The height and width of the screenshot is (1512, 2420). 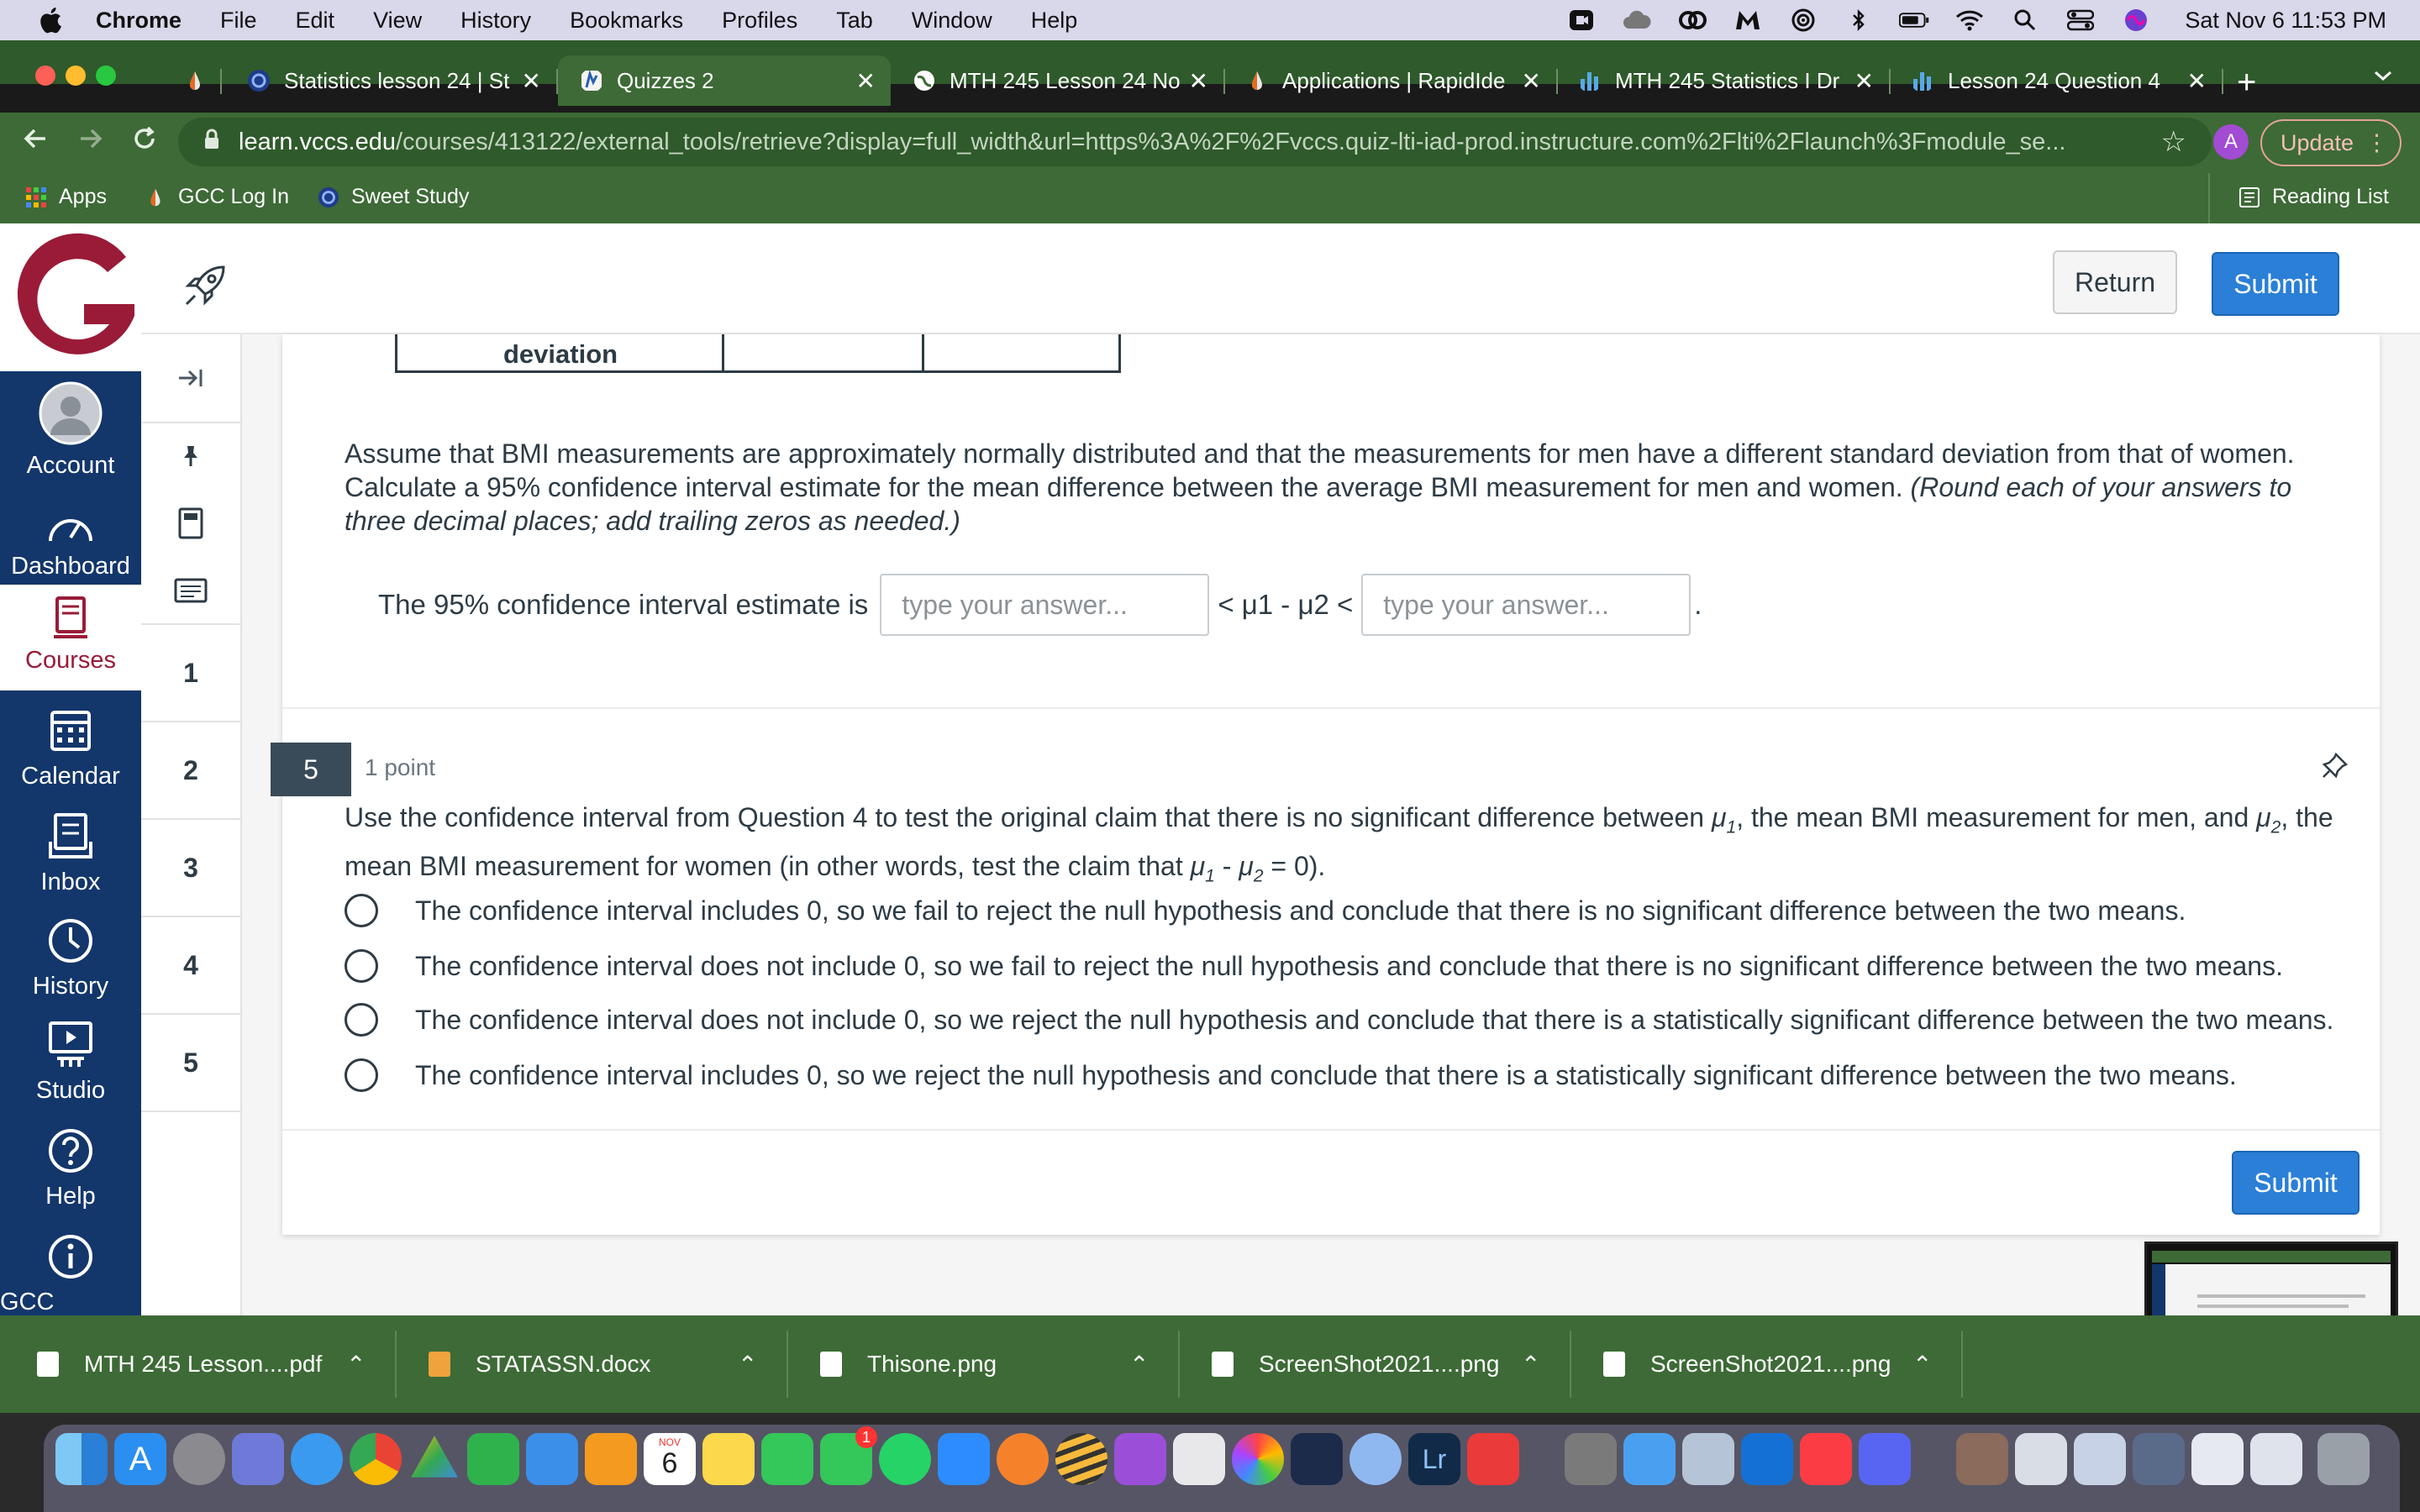 What do you see at coordinates (2246, 83) in the screenshot?
I see `new-tab-plus-icon: +` at bounding box center [2246, 83].